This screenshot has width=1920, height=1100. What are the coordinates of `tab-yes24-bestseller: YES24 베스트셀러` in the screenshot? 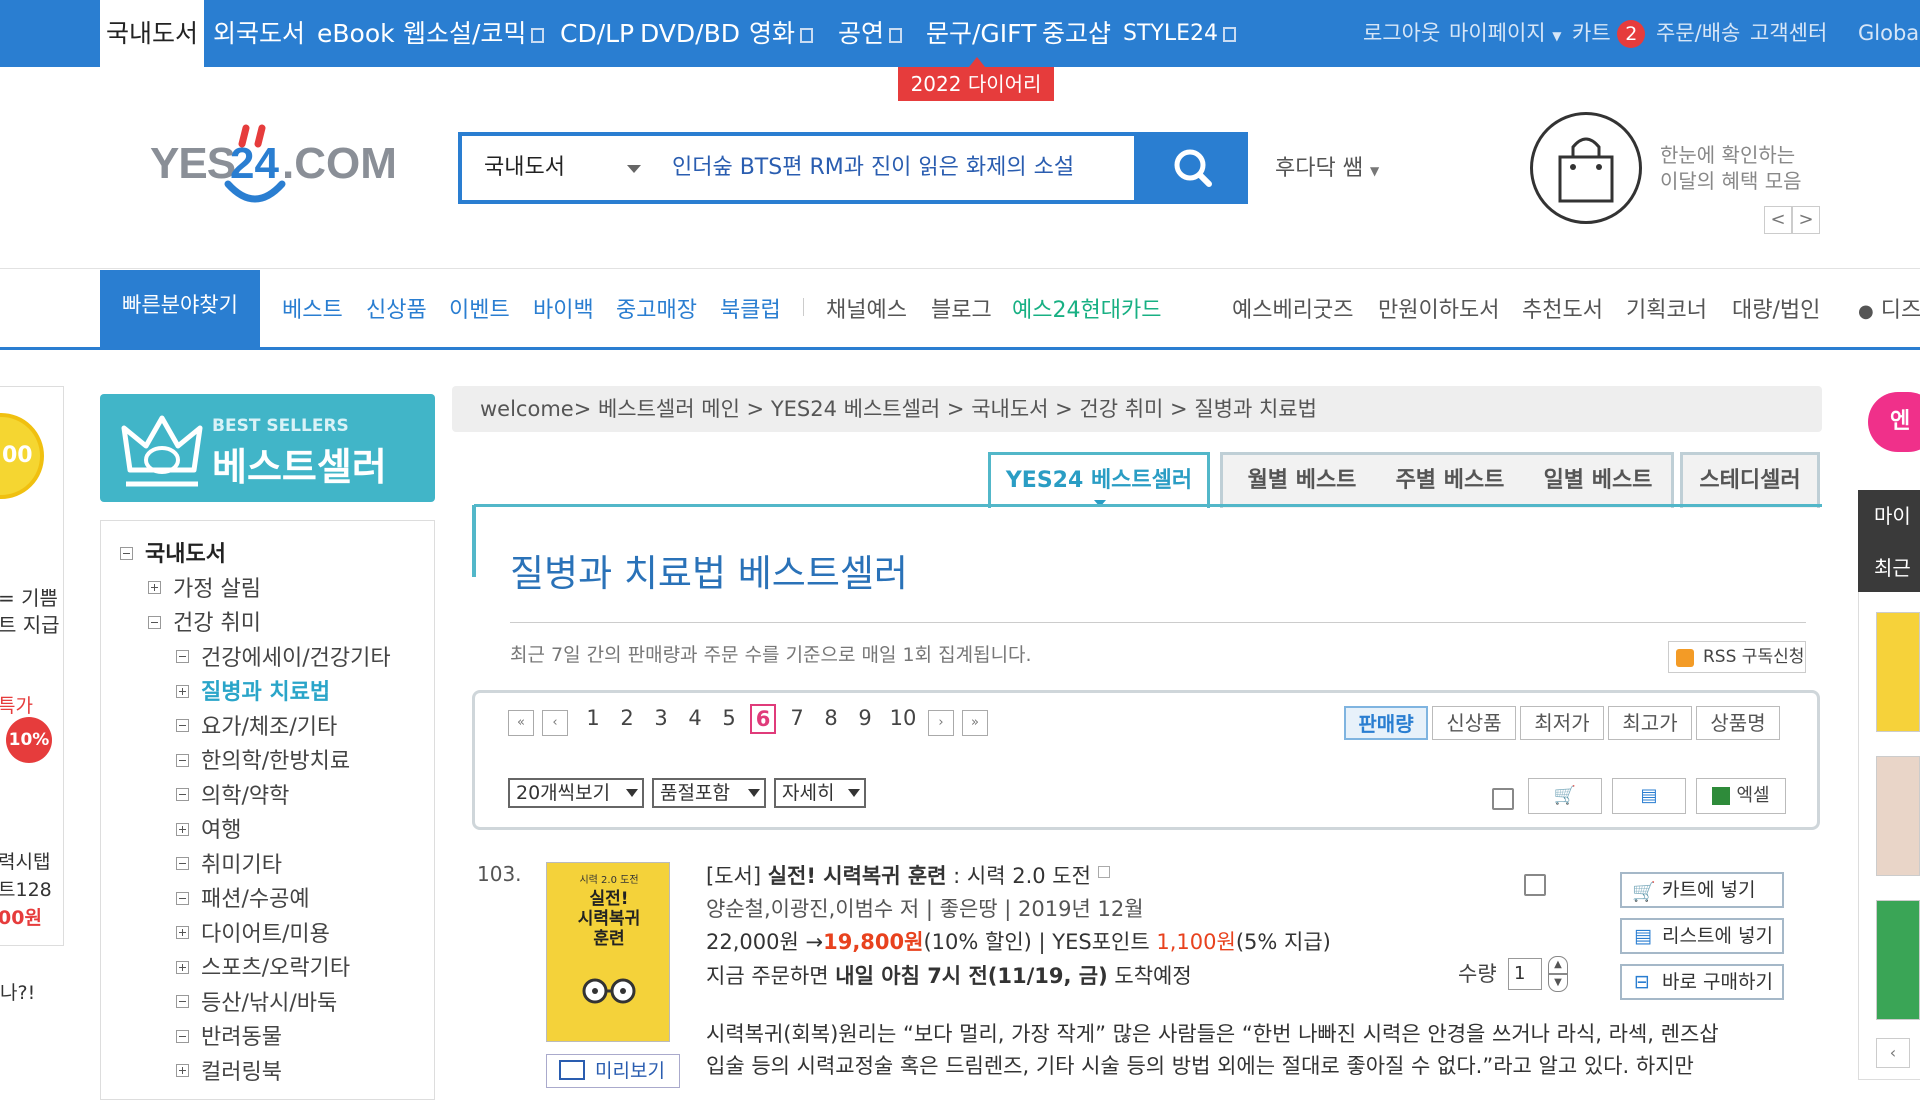 It's located at (1099, 480).